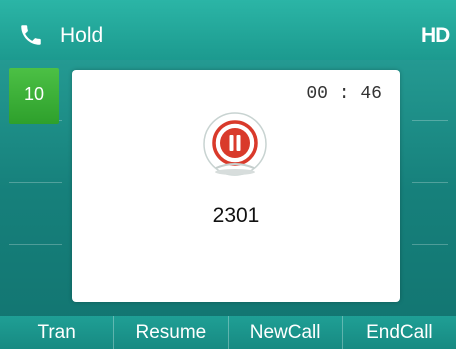 The width and height of the screenshot is (456, 349). I want to click on softkey-bar: Tran Resume NewCall EndCall, so click(228, 332).